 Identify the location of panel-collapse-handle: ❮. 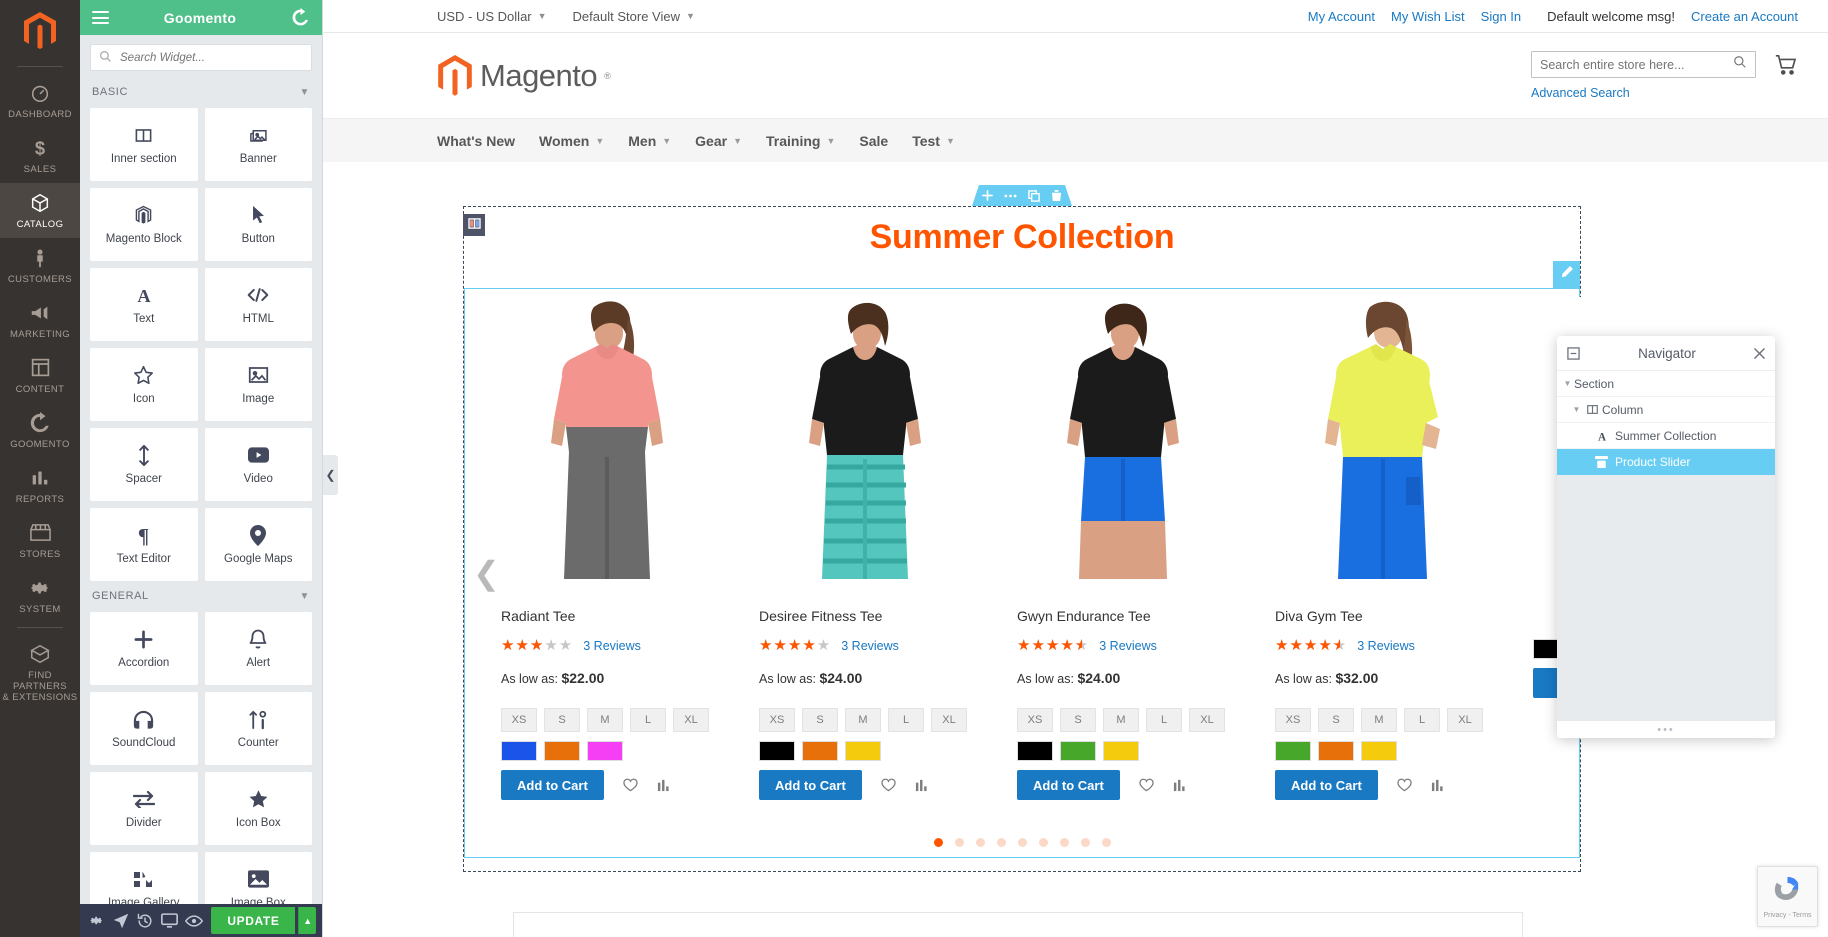
(330, 475).